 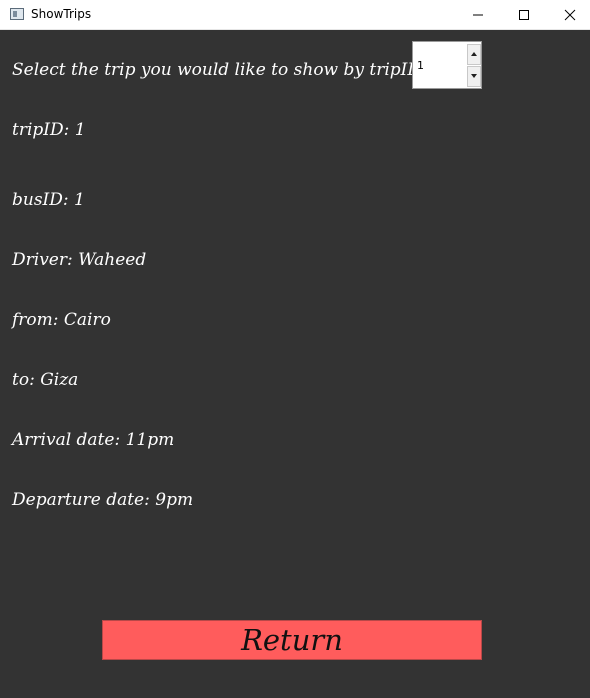 What do you see at coordinates (79, 260) in the screenshot?
I see `driver-label: Driver: Waheed` at bounding box center [79, 260].